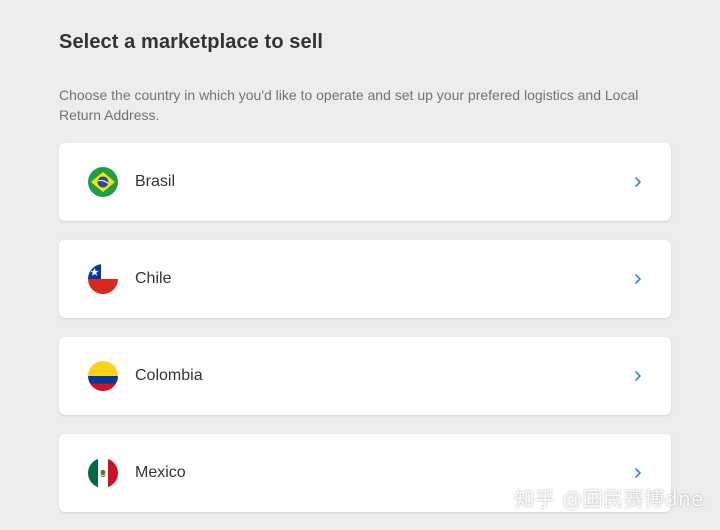 The width and height of the screenshot is (720, 530). What do you see at coordinates (155, 181) in the screenshot?
I see `country-label: Brasil` at bounding box center [155, 181].